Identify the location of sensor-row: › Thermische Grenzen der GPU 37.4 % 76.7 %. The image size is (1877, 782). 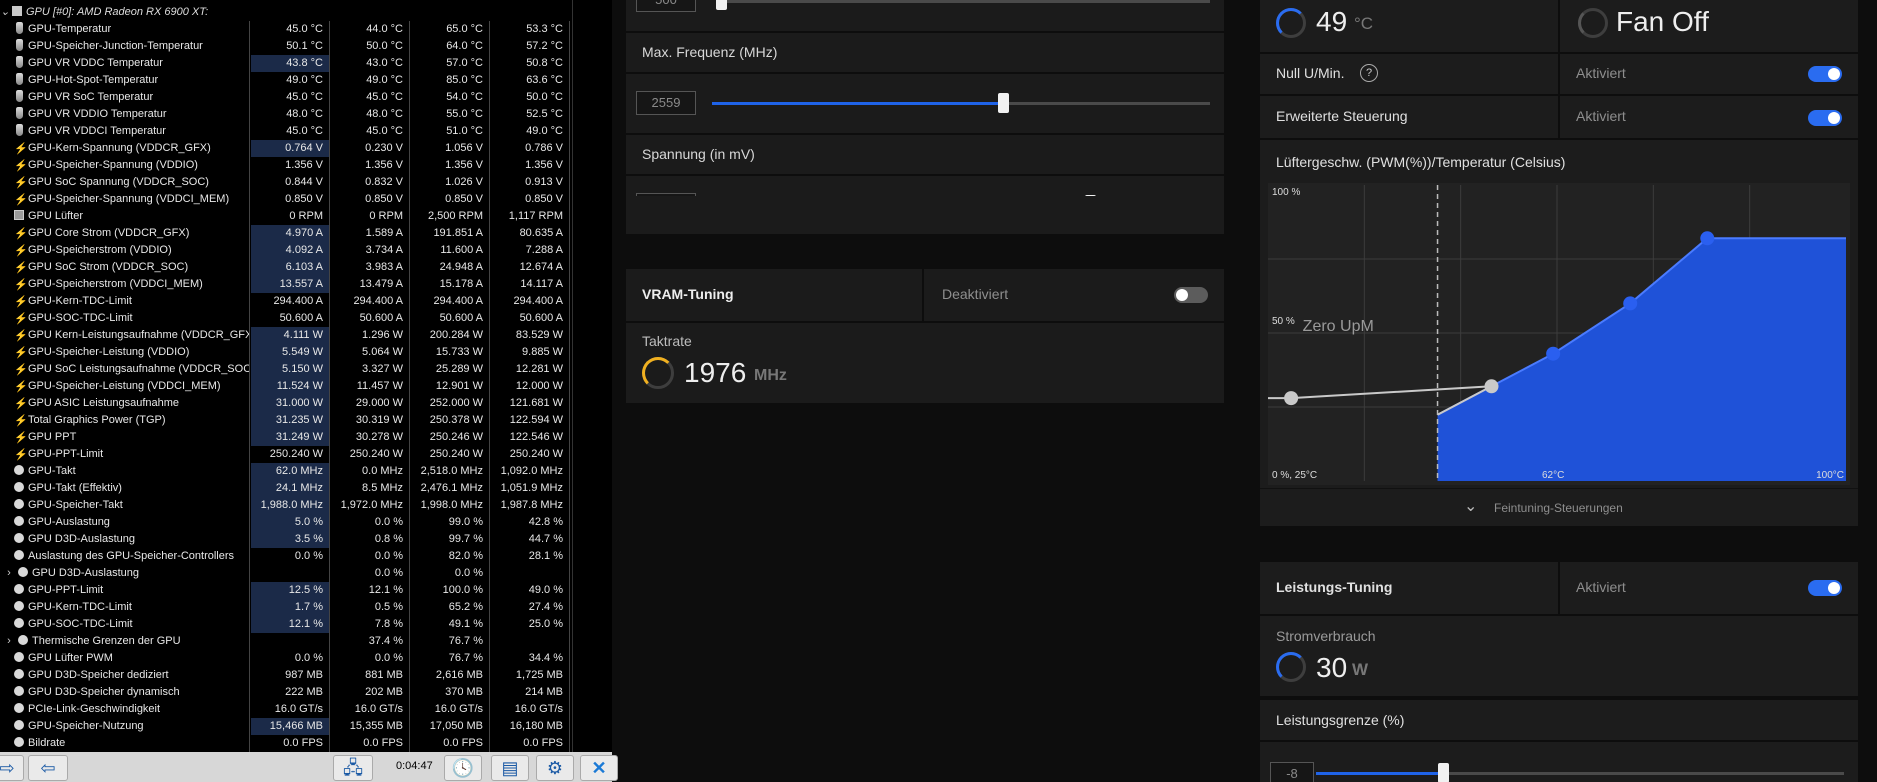
(286, 641).